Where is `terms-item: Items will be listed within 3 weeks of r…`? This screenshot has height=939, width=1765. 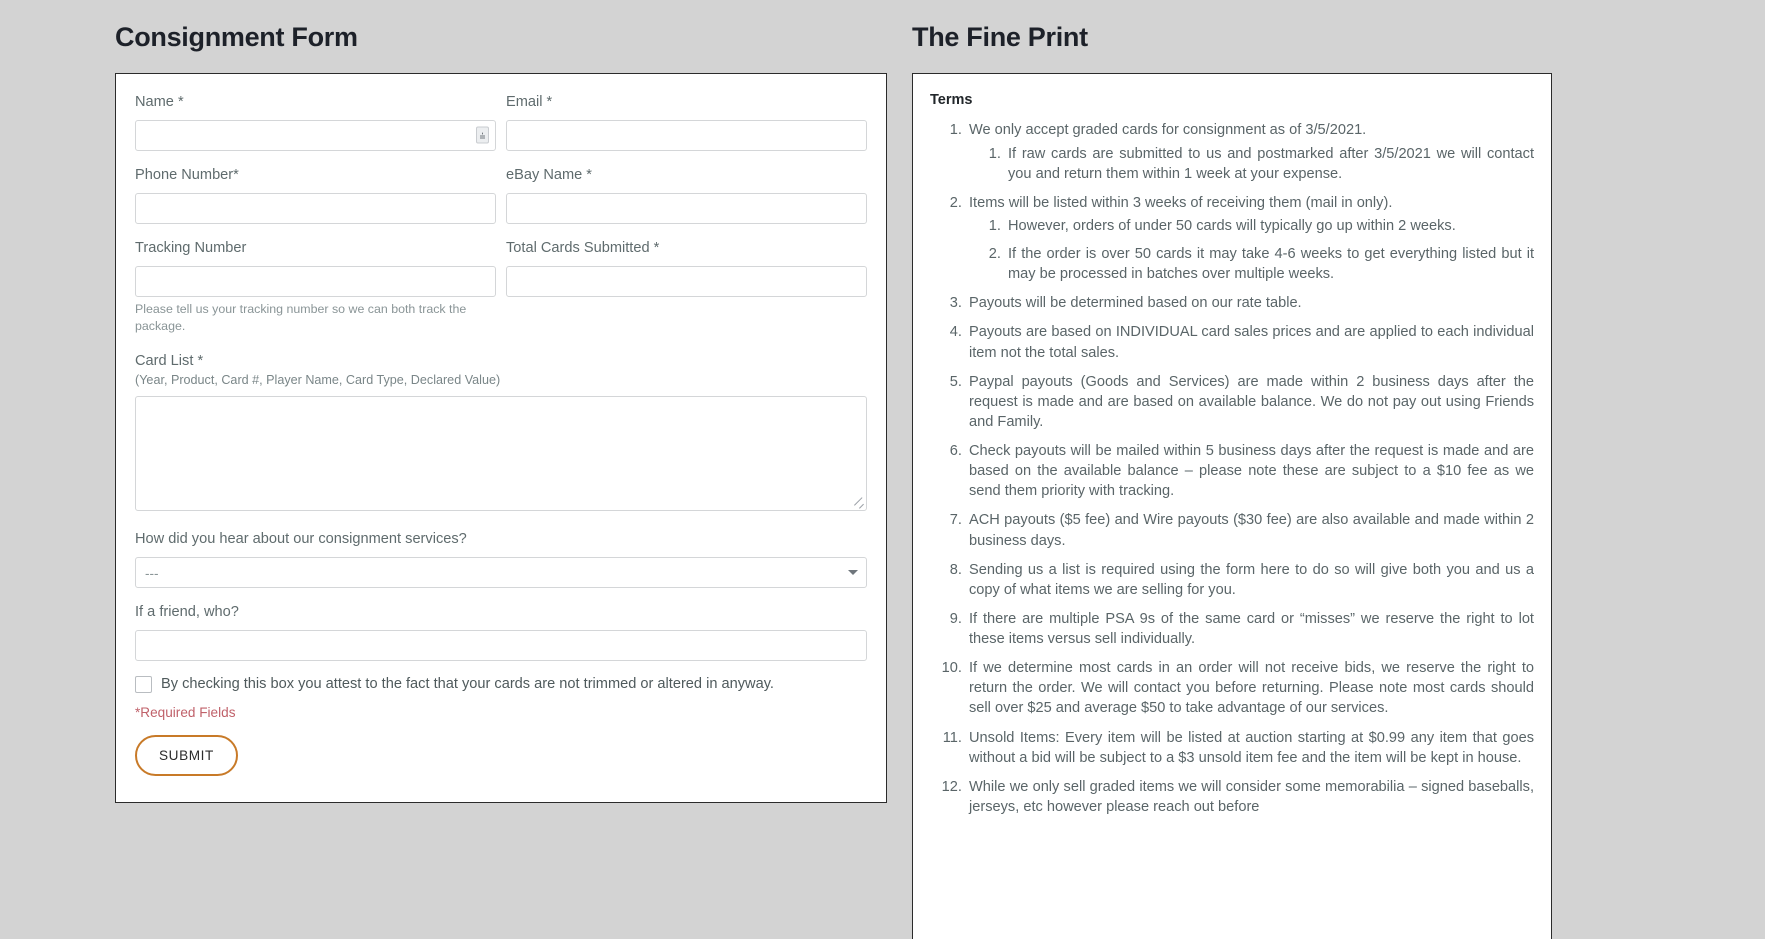
terms-item: Items will be listed within 3 weeks of r… is located at coordinates (1250, 239).